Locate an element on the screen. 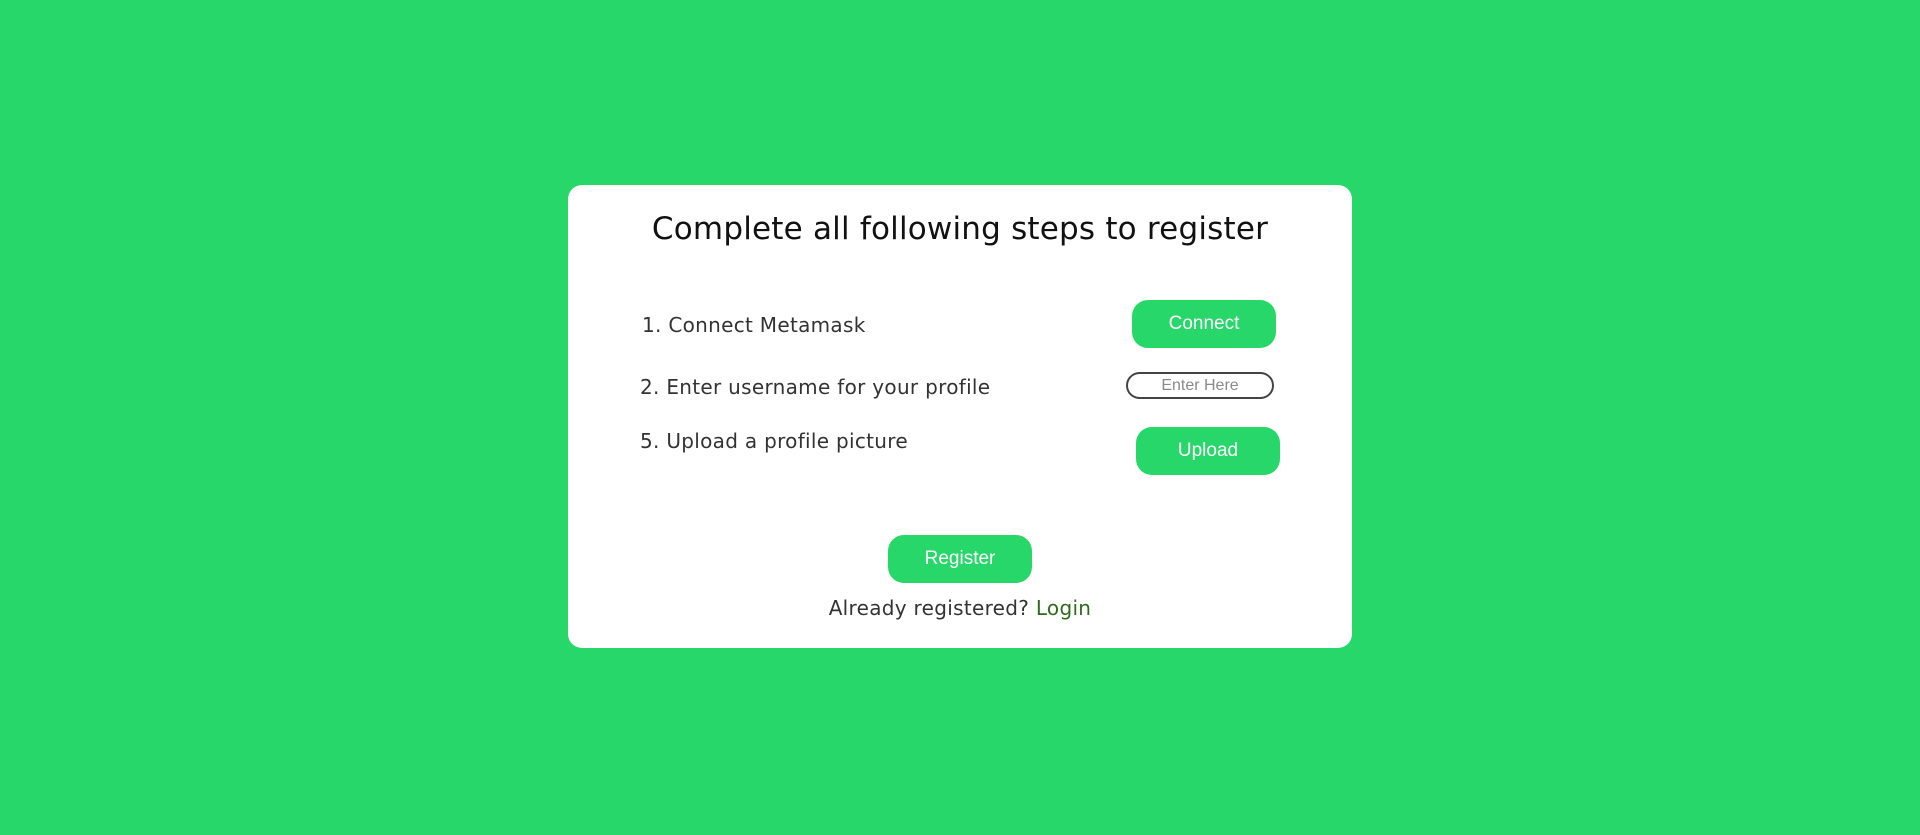 The height and width of the screenshot is (835, 1920). already-registered-text: Already registered? is located at coordinates (932, 608).